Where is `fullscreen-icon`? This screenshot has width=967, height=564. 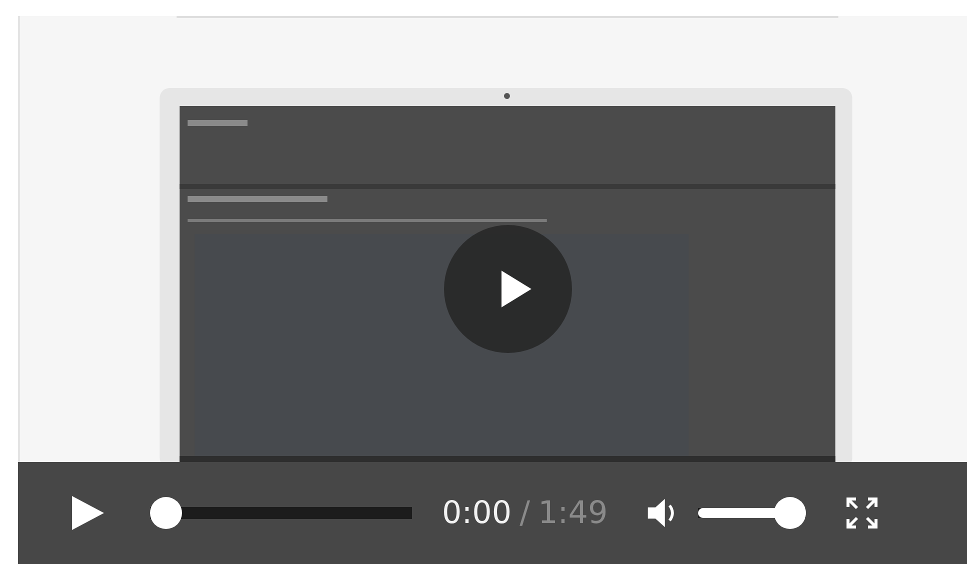
fullscreen-icon is located at coordinates (862, 513).